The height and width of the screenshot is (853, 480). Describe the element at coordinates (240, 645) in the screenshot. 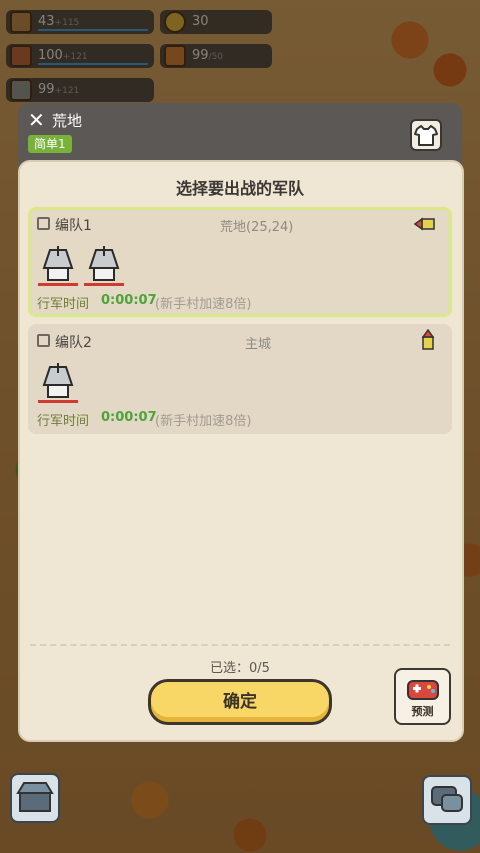

I see `panel-divider` at that location.